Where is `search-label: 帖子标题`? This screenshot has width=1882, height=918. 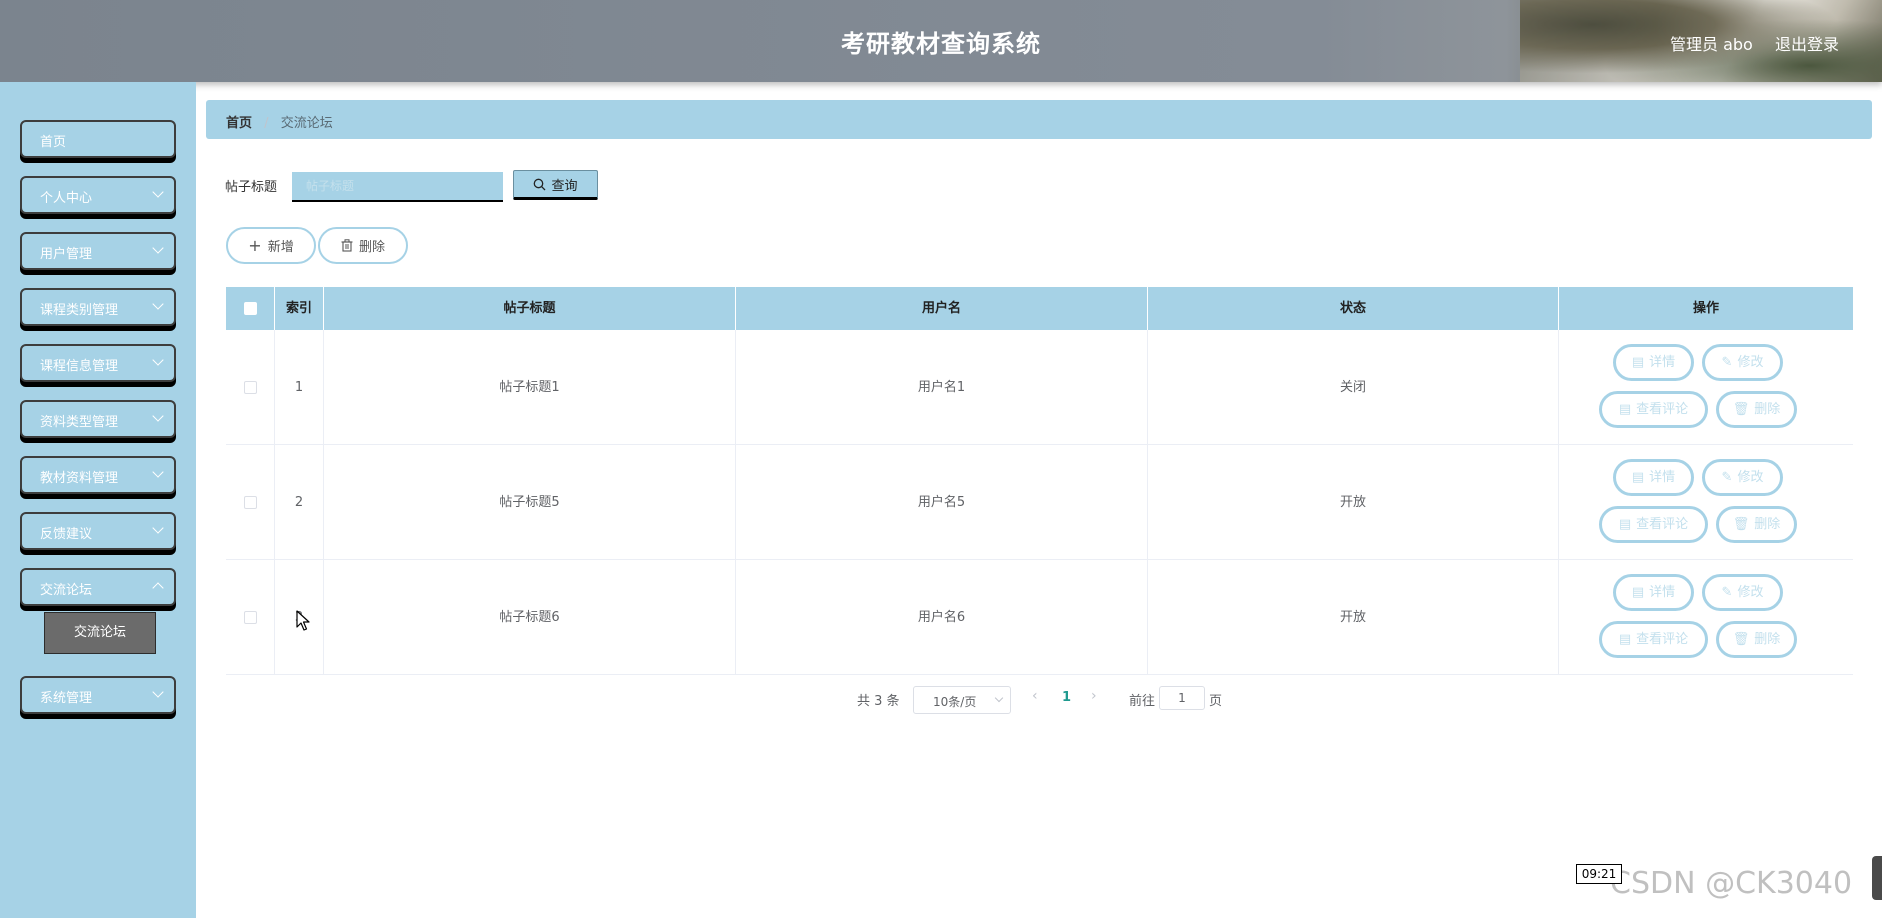
search-label: 帖子标题 is located at coordinates (251, 187).